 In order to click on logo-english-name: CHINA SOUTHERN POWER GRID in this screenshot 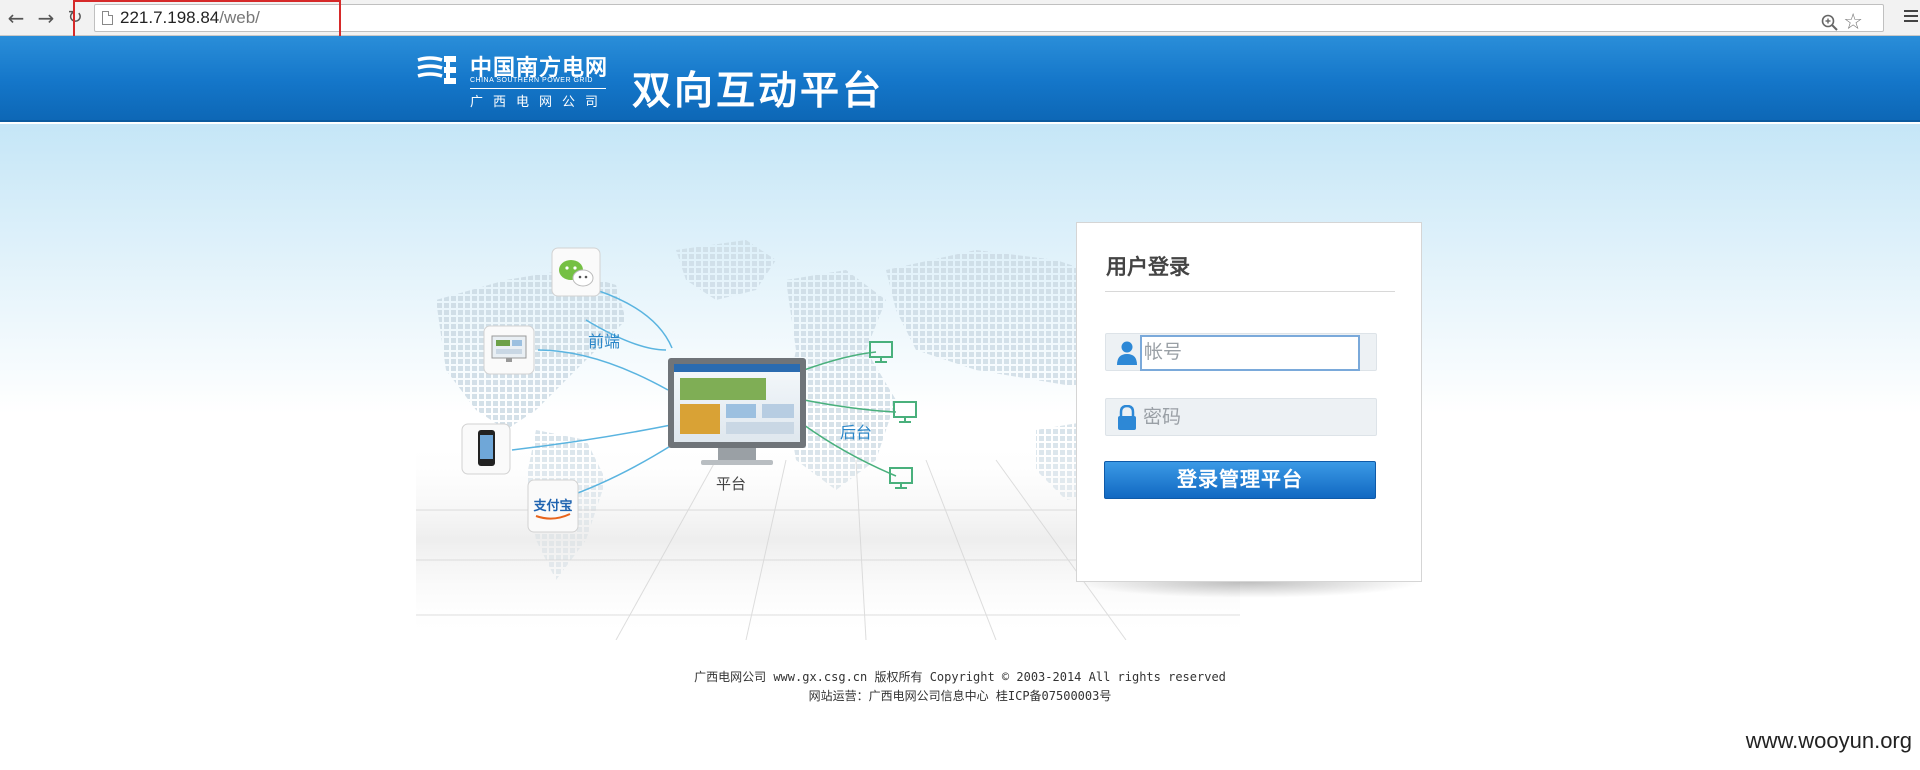, I will do `click(531, 80)`.